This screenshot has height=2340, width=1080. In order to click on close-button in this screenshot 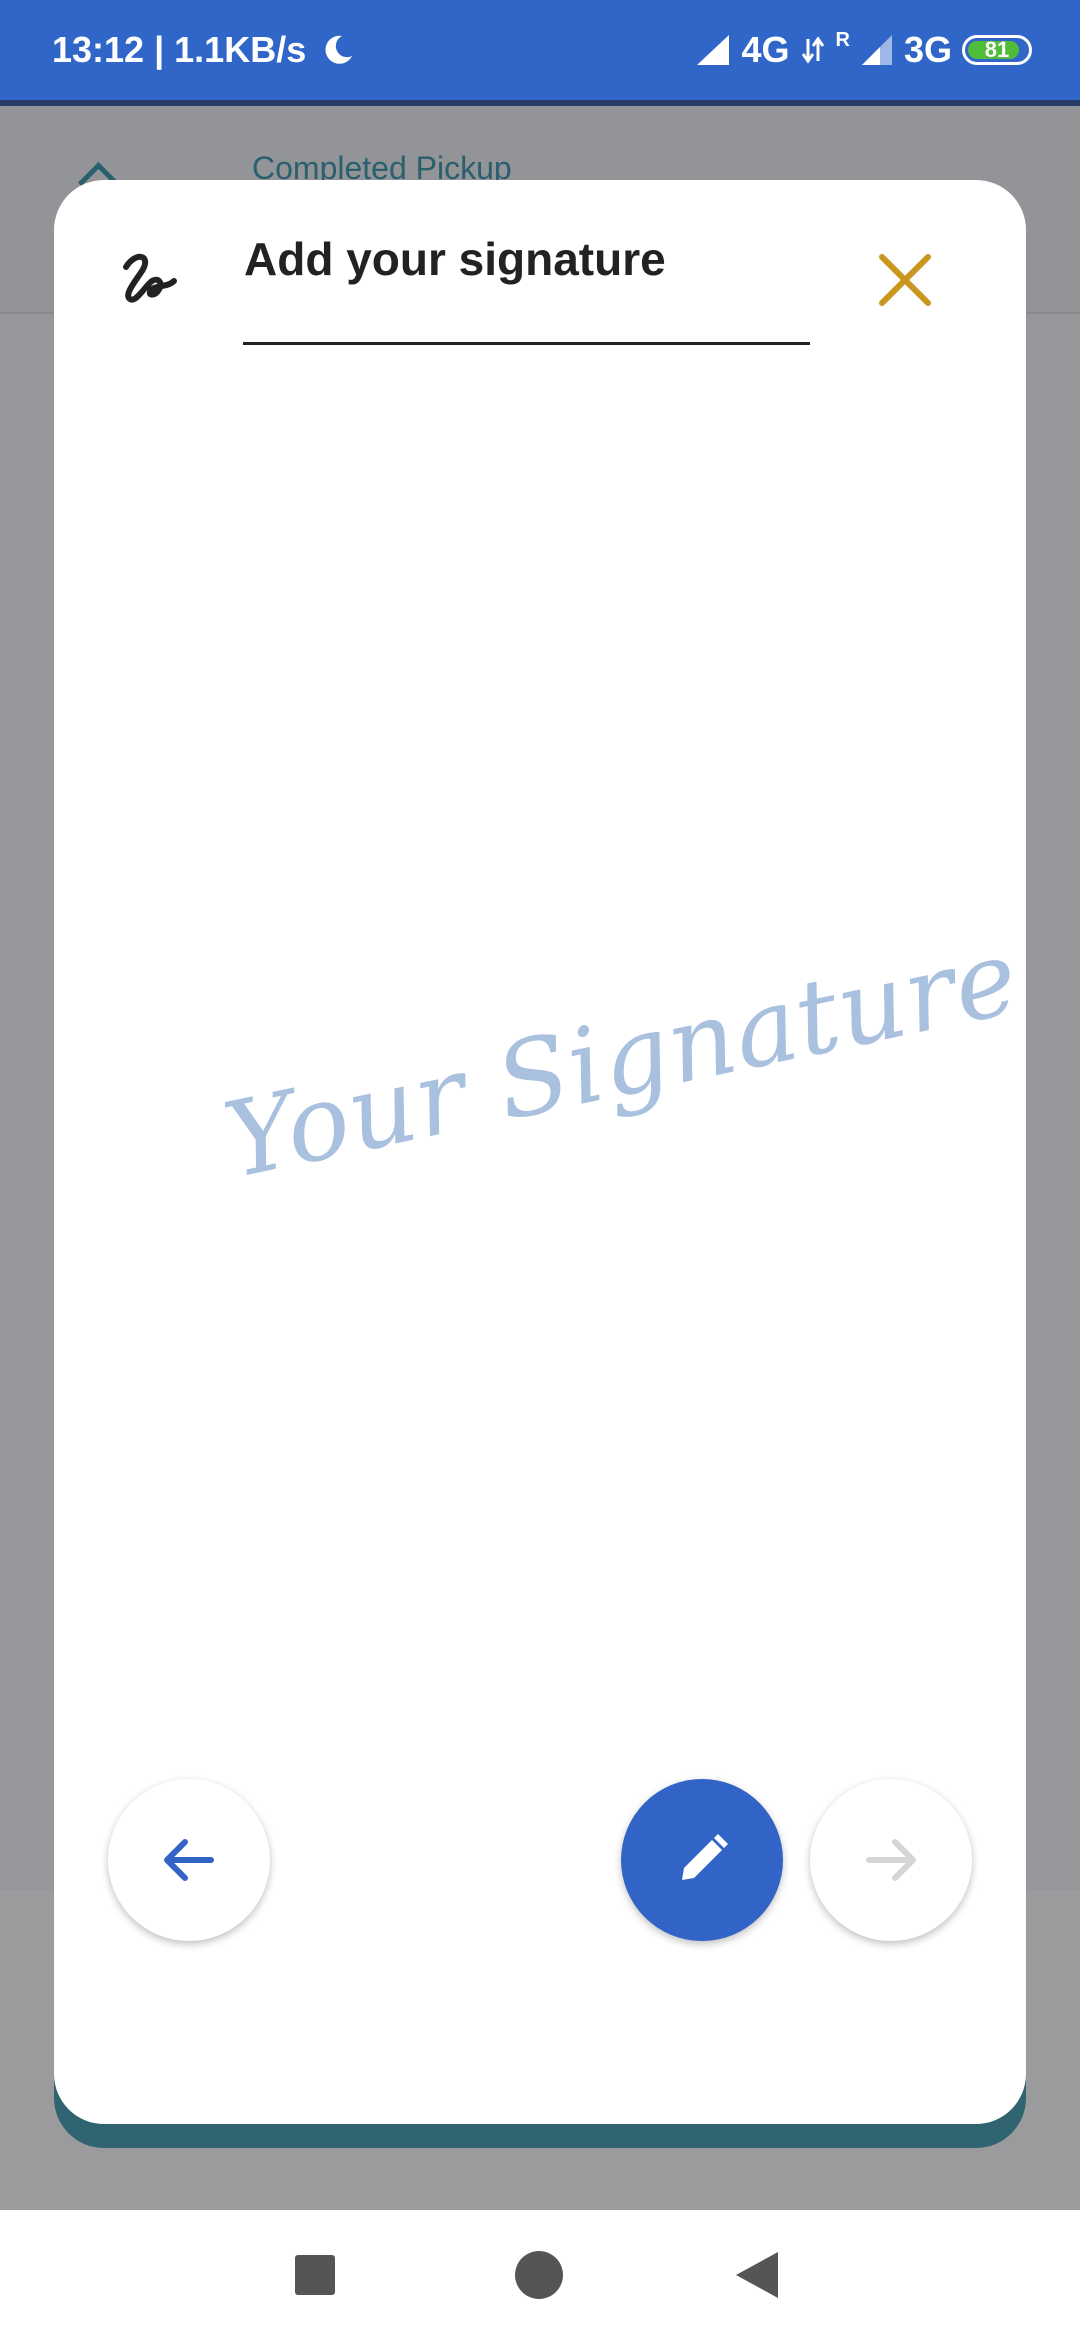, I will do `click(905, 280)`.